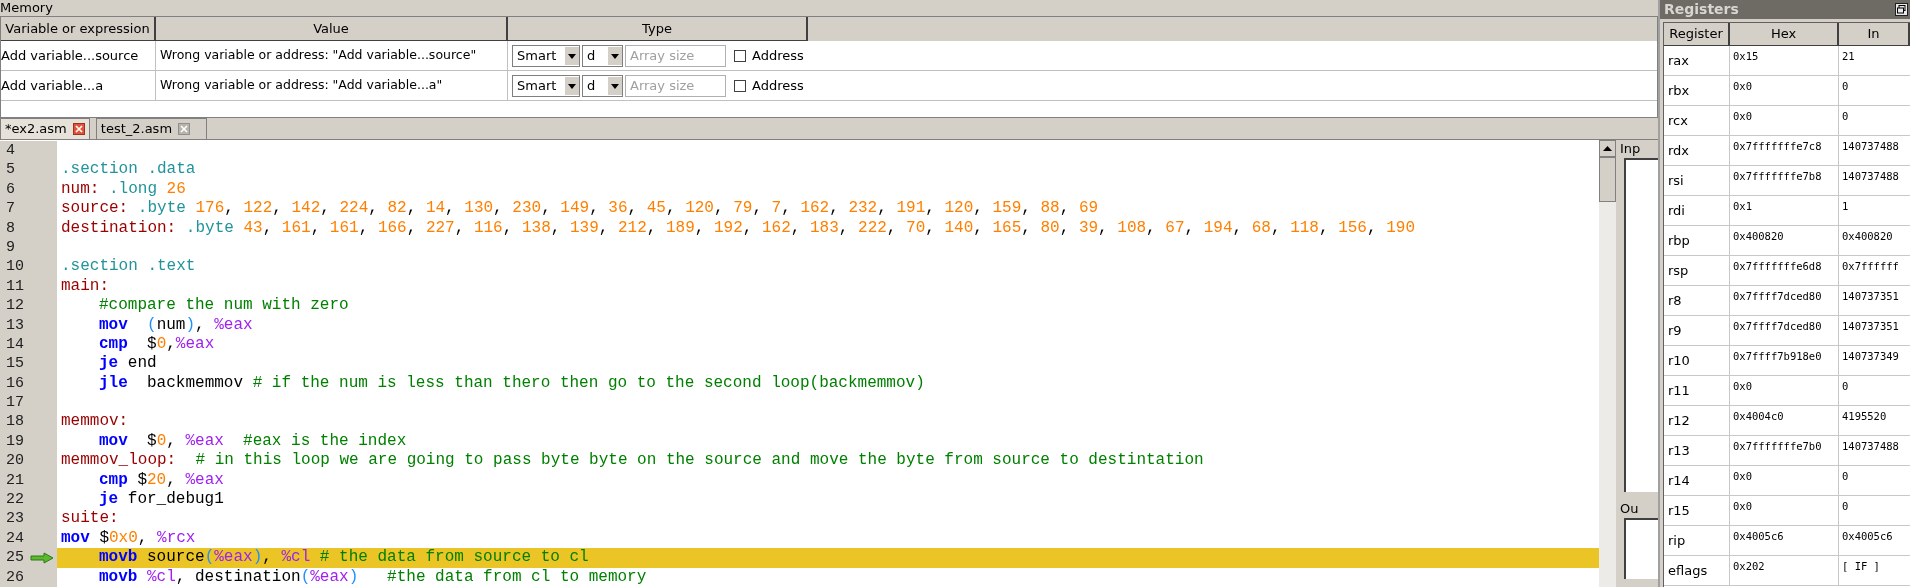 This screenshot has height=587, width=1910. I want to click on column-header: Hex, so click(1784, 34).